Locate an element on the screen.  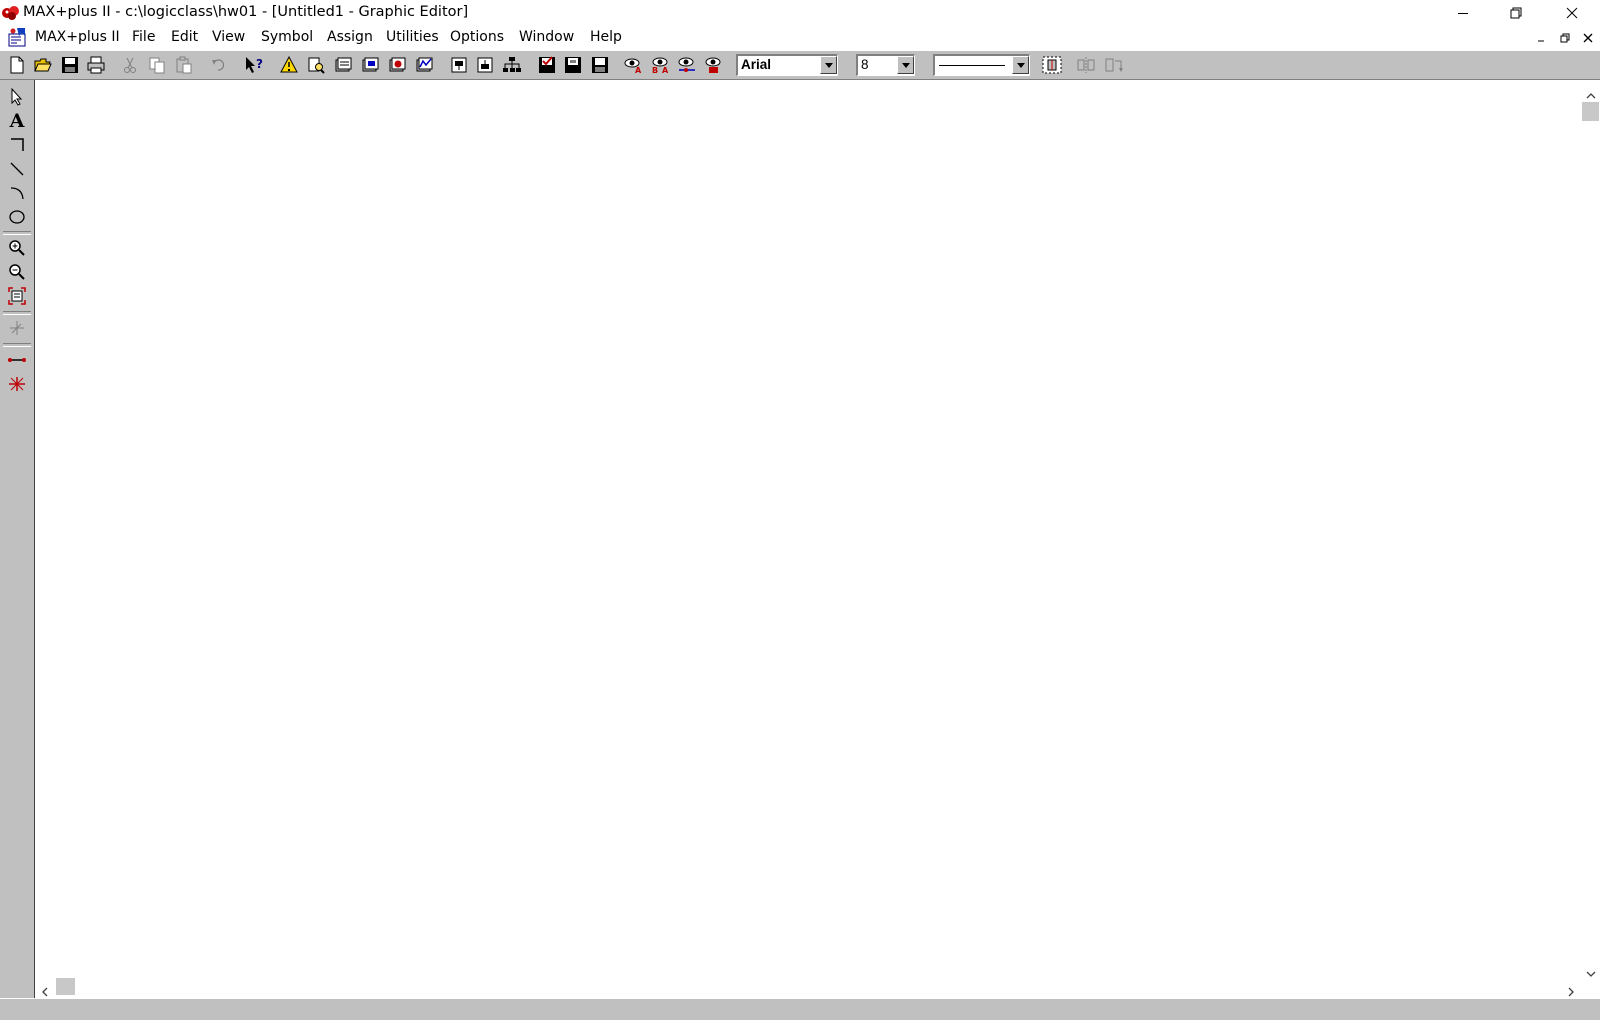
vertical-scroll-thumb is located at coordinates (1590, 111).